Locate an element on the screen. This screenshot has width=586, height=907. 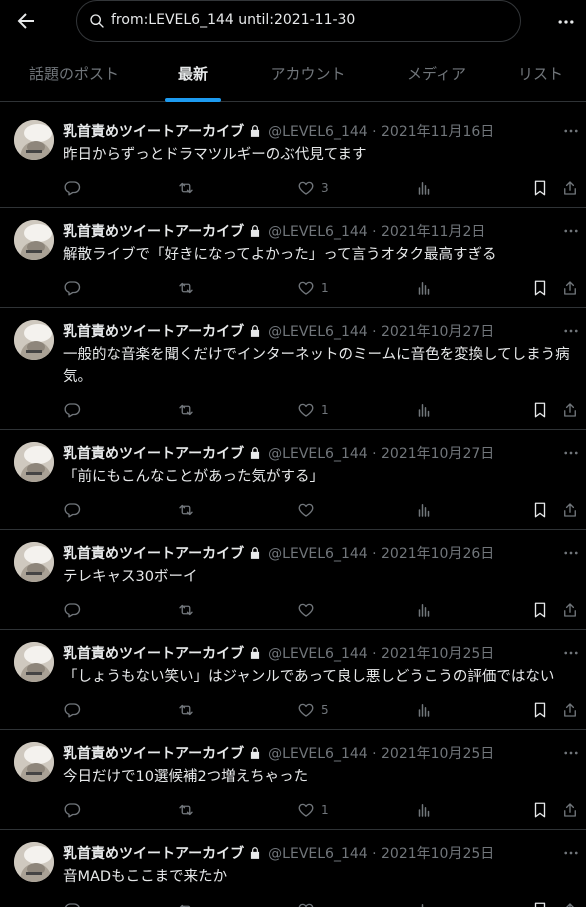
tweet-meta: @LEVEL6_144 · 2021年11月16日 is located at coordinates (381, 131).